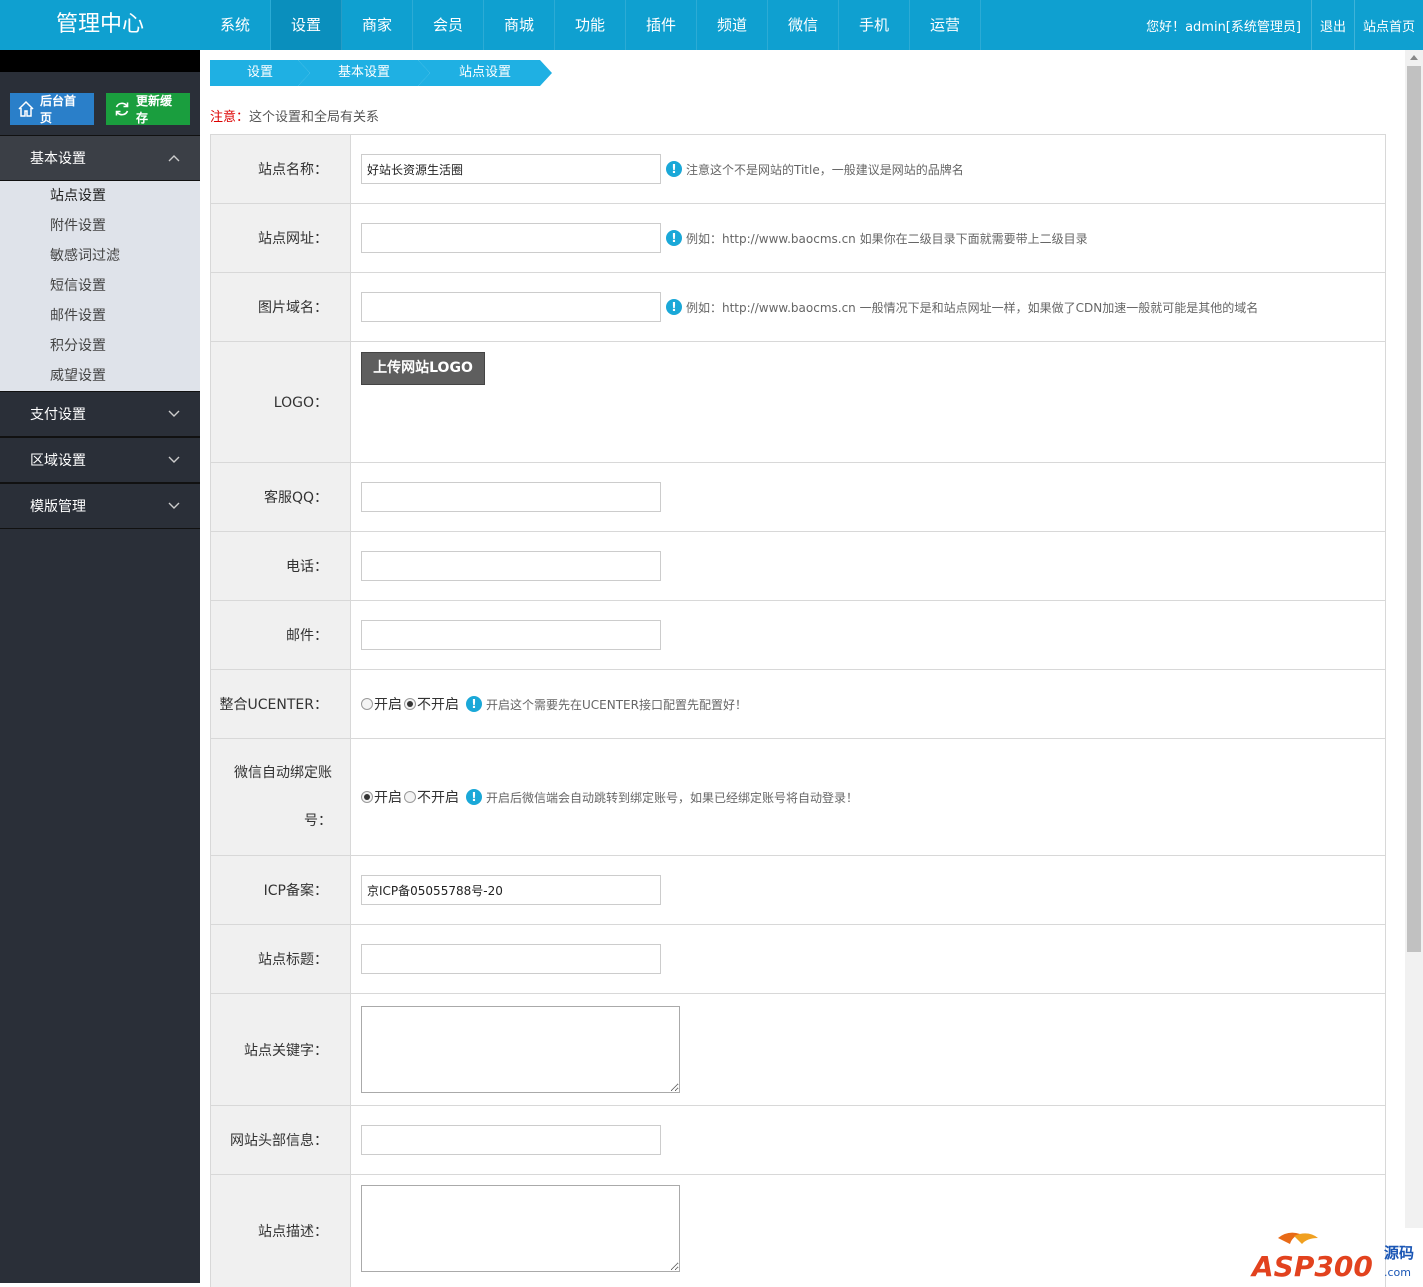 The image size is (1423, 1287). I want to click on image-domain-input, so click(511, 307).